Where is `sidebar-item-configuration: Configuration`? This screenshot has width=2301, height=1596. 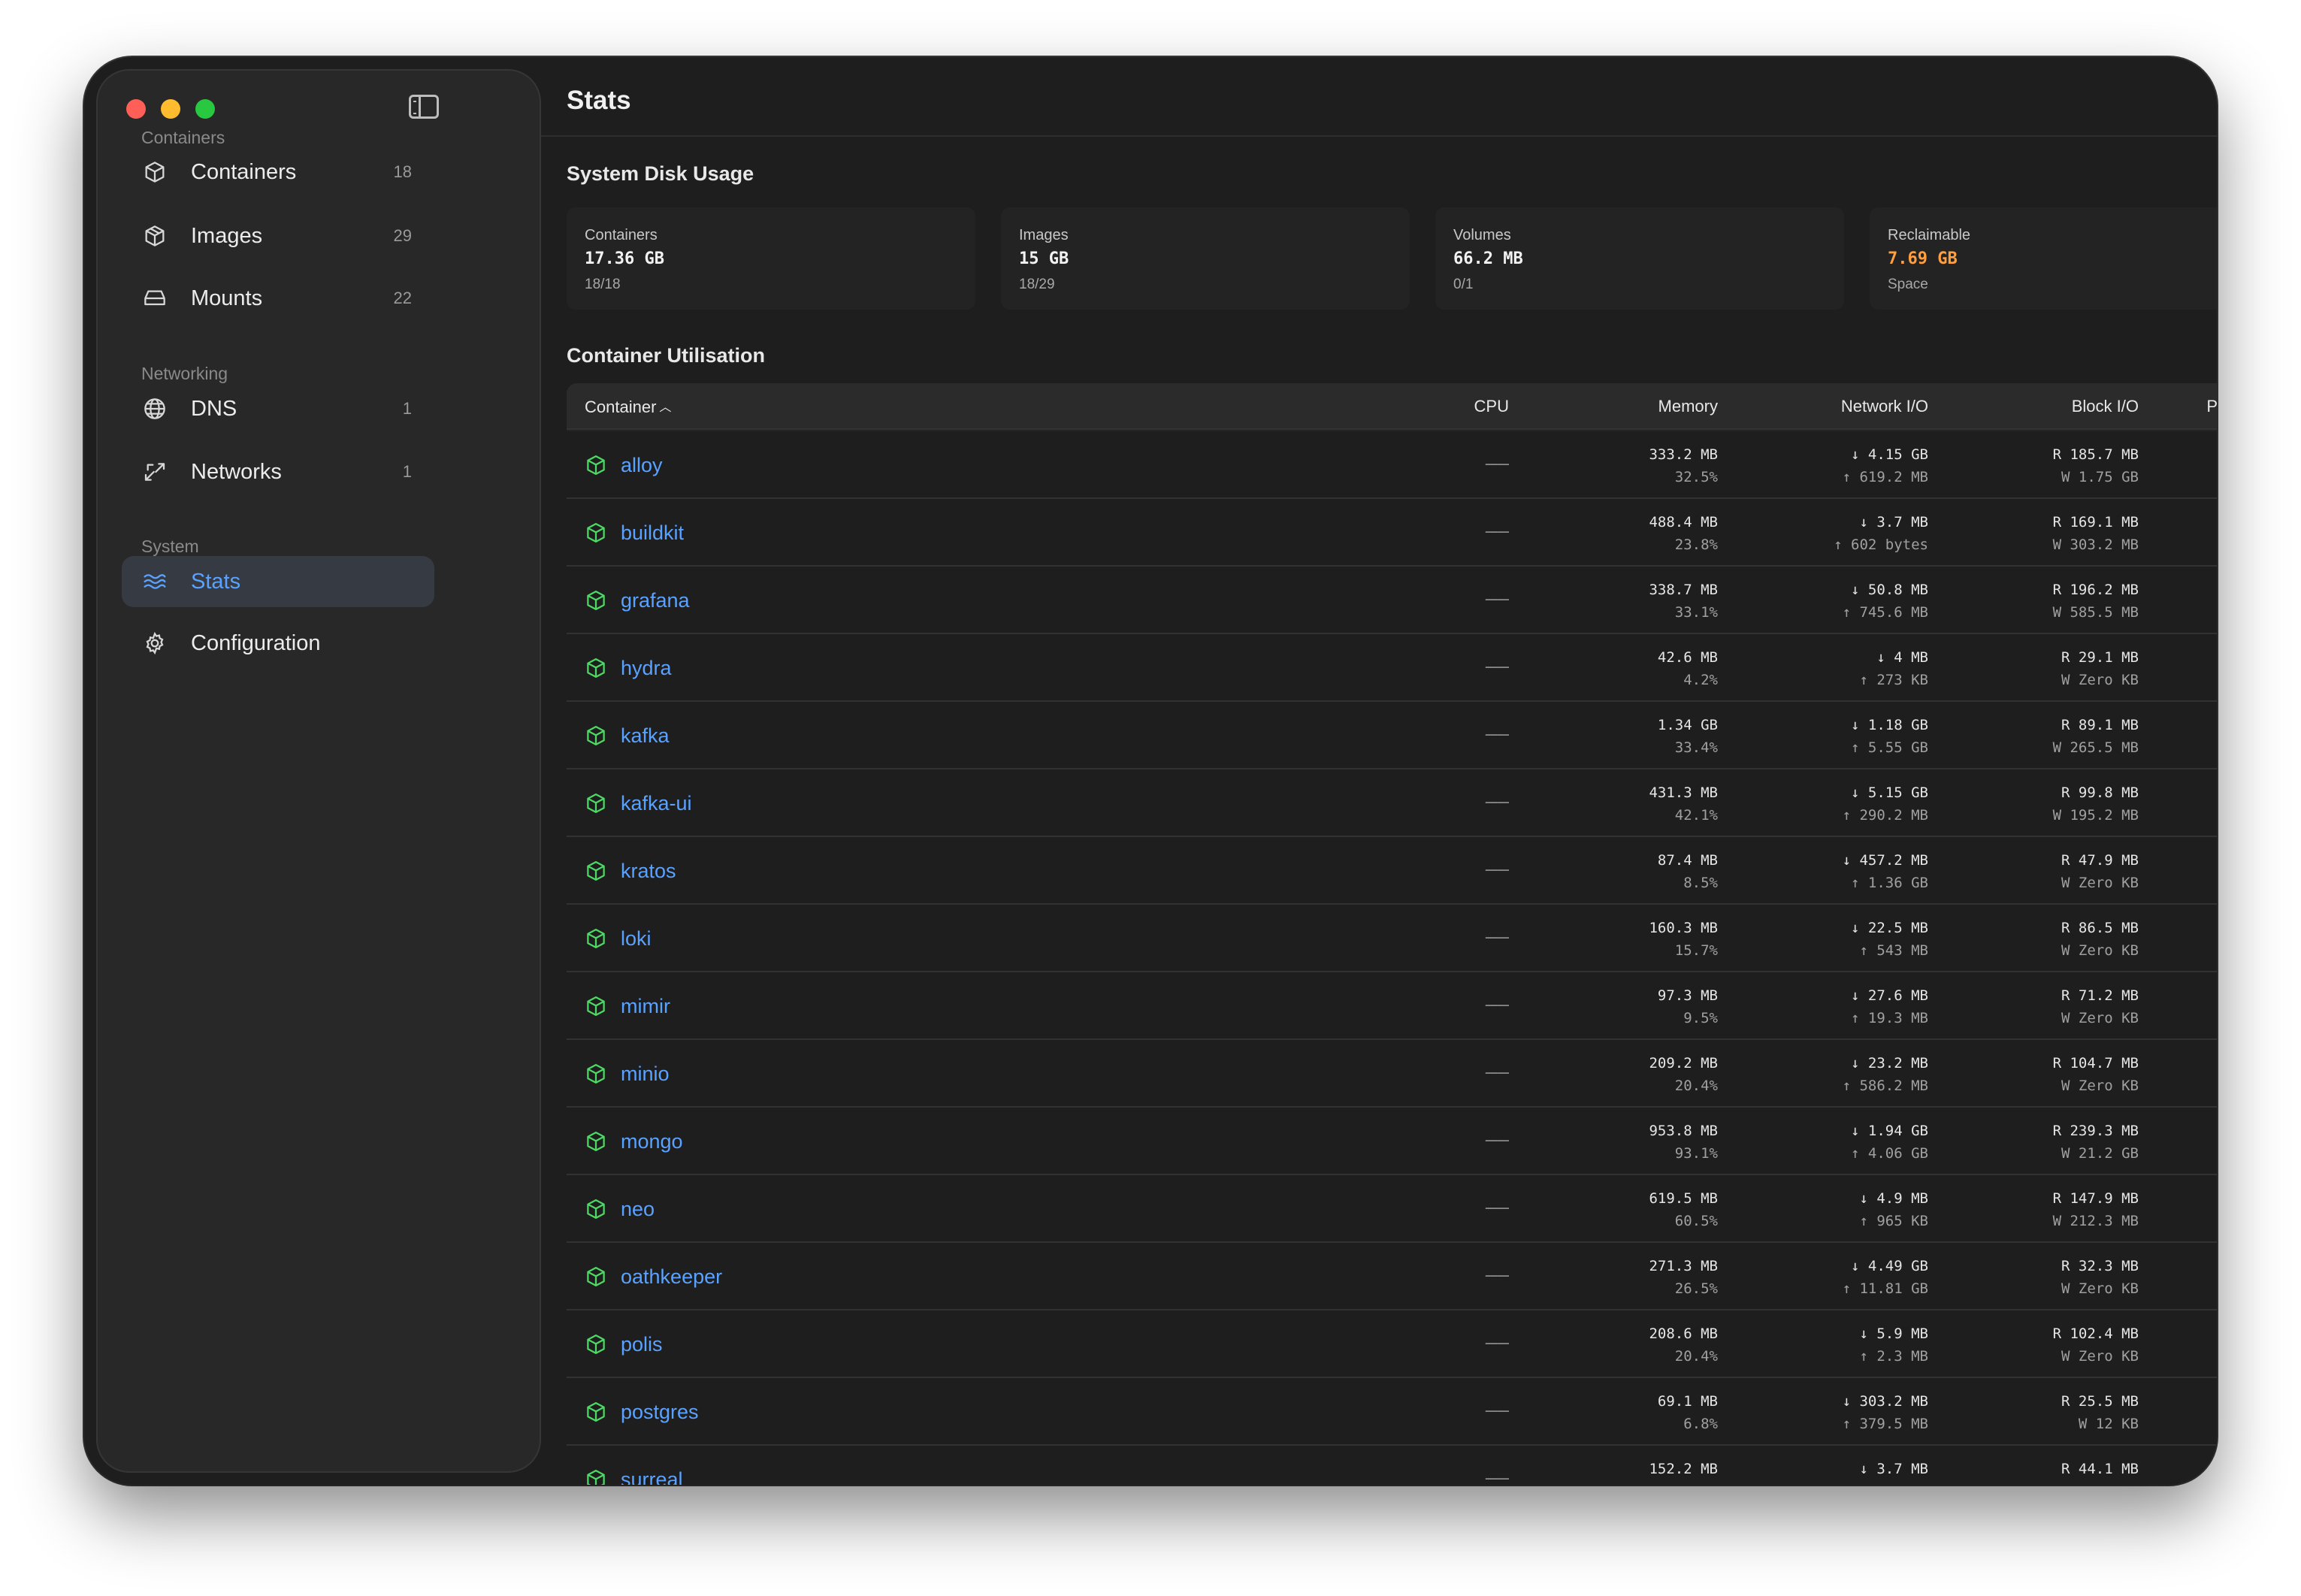 sidebar-item-configuration: Configuration is located at coordinates (278, 643).